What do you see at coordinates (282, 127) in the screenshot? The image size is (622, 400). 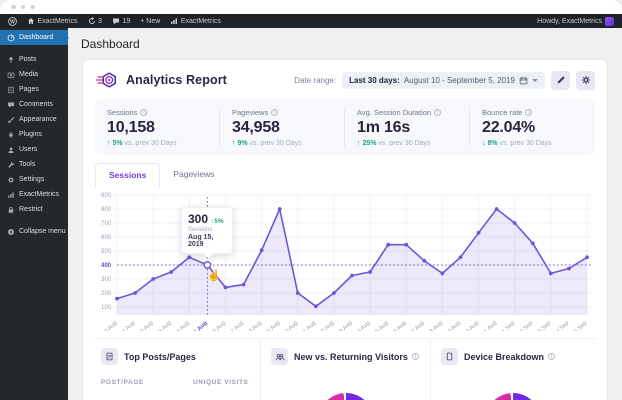 I see `stat-pageviews: Pageviews i 34,958 ↑ 9% vs. prev 30 Days` at bounding box center [282, 127].